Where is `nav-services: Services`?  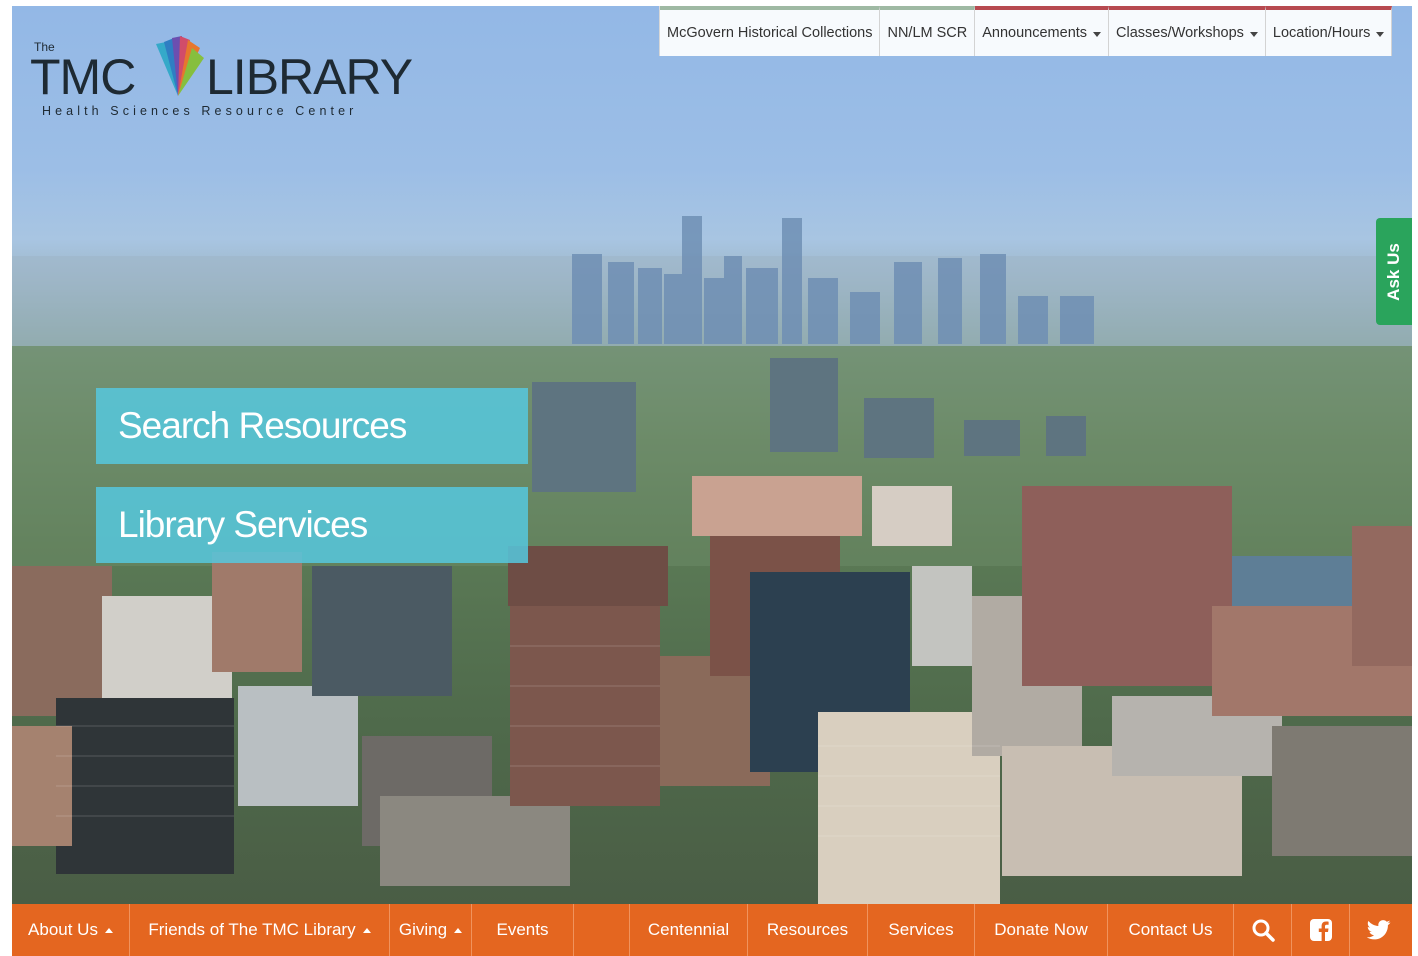 nav-services: Services is located at coordinates (921, 930).